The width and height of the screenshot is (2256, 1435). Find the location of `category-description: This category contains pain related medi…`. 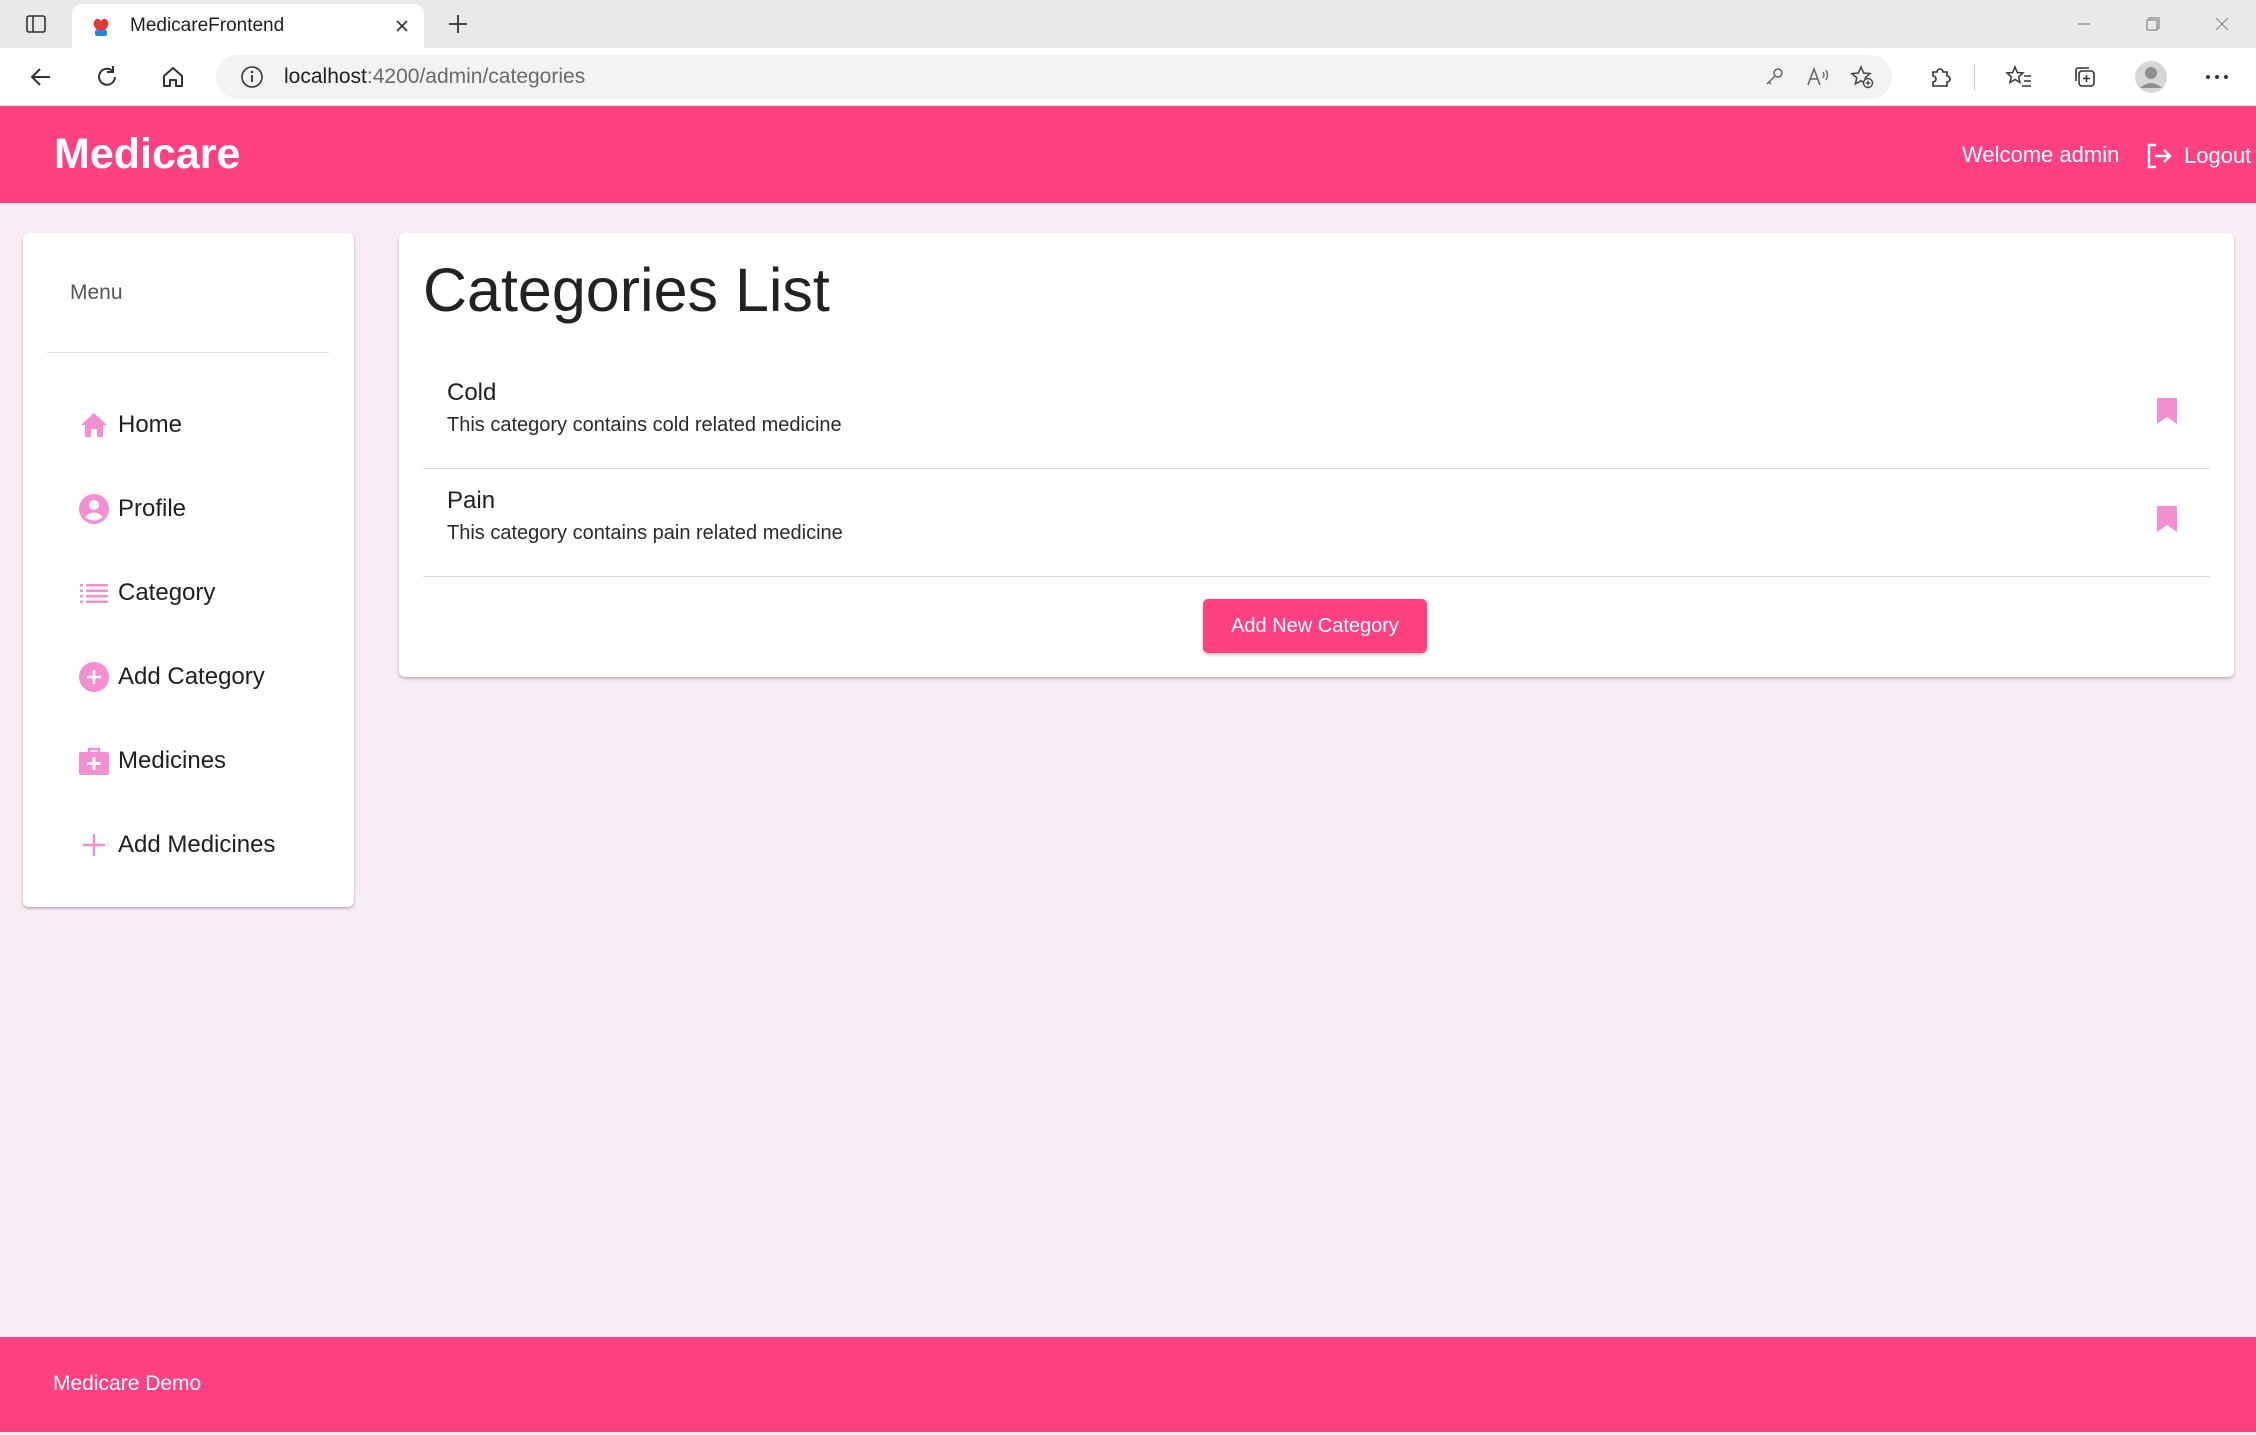

category-description: This category contains pain related medi… is located at coordinates (645, 533).